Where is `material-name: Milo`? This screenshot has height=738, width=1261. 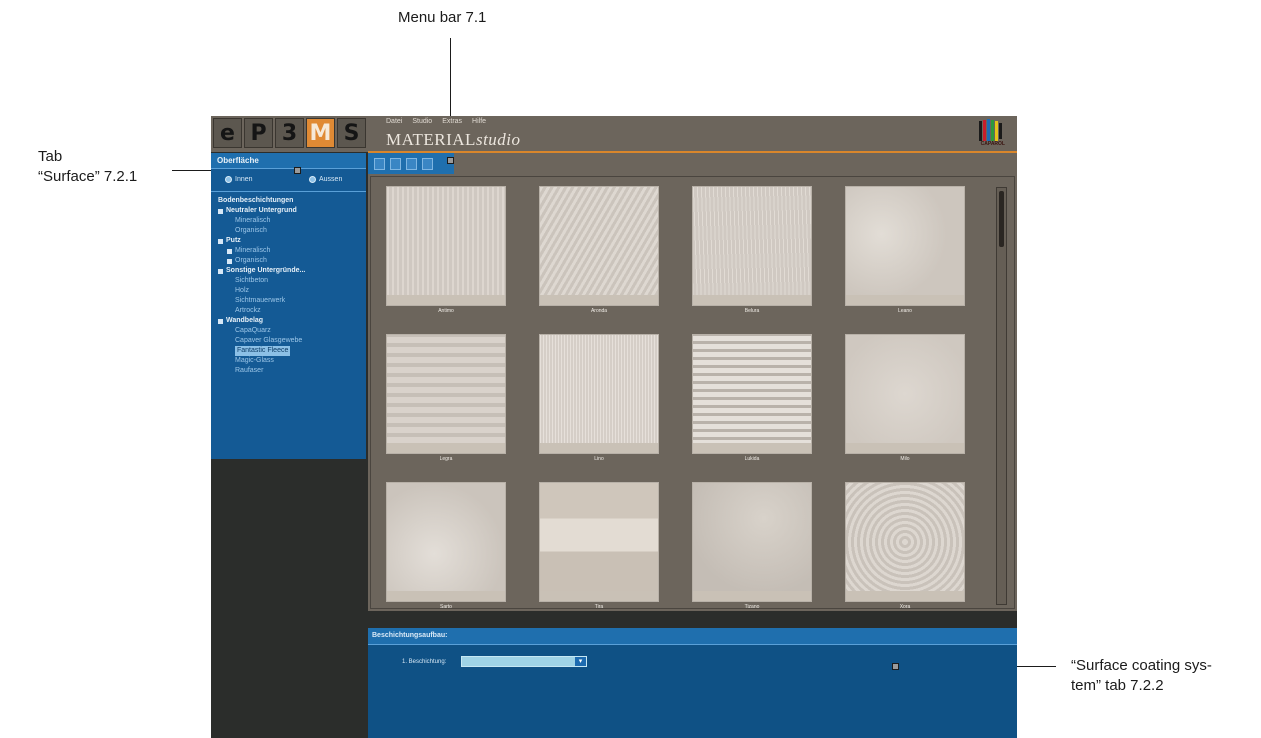 material-name: Milo is located at coordinates (905, 459).